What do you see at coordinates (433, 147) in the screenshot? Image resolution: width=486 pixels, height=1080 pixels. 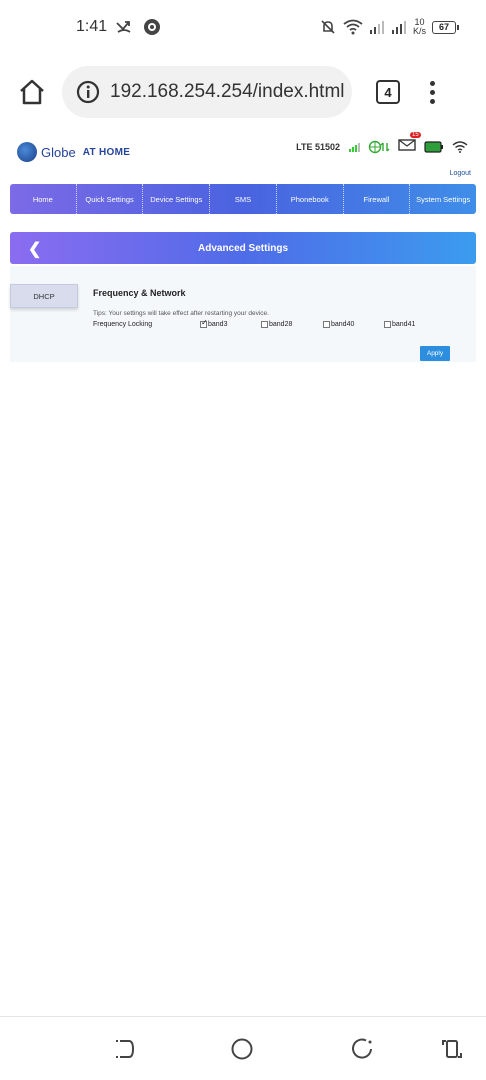 I see `router-battery-icon` at bounding box center [433, 147].